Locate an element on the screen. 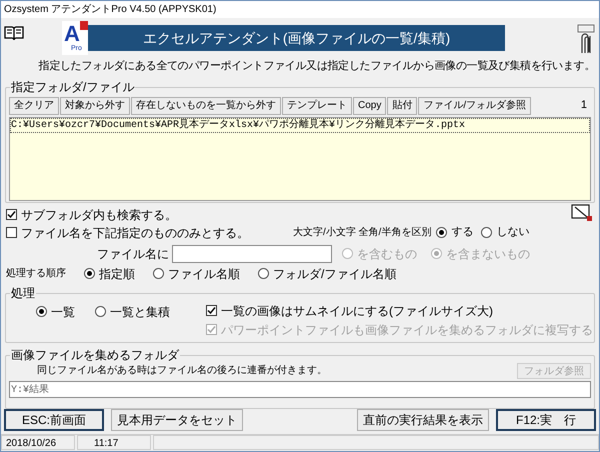 This screenshot has width=600, height=452. note-text: 同じファイル名がある時はファイル名の後ろに連番が付きます。 is located at coordinates (182, 371).